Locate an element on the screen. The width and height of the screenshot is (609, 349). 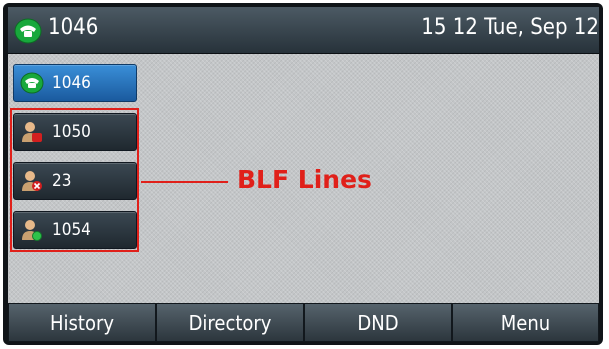
status-extension: 1046 is located at coordinates (73, 27).